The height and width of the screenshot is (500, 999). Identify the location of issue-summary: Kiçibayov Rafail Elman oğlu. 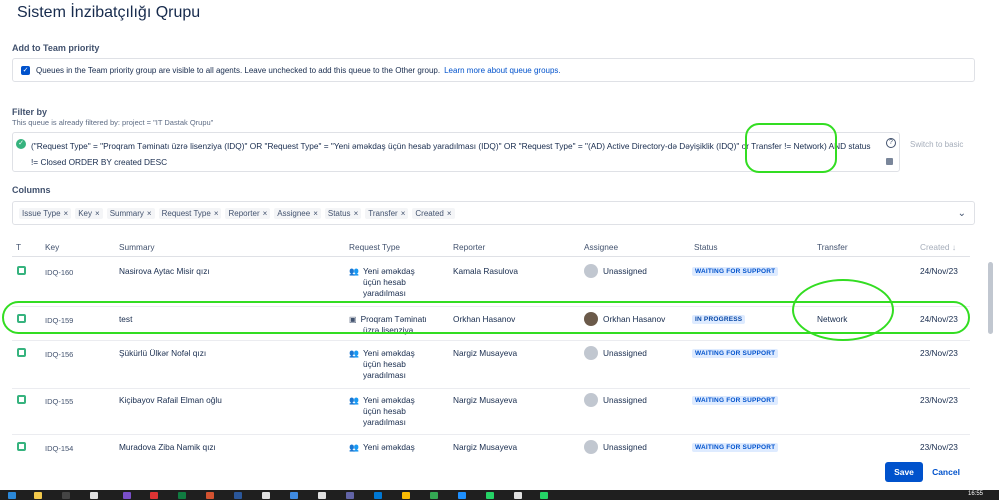
(170, 400).